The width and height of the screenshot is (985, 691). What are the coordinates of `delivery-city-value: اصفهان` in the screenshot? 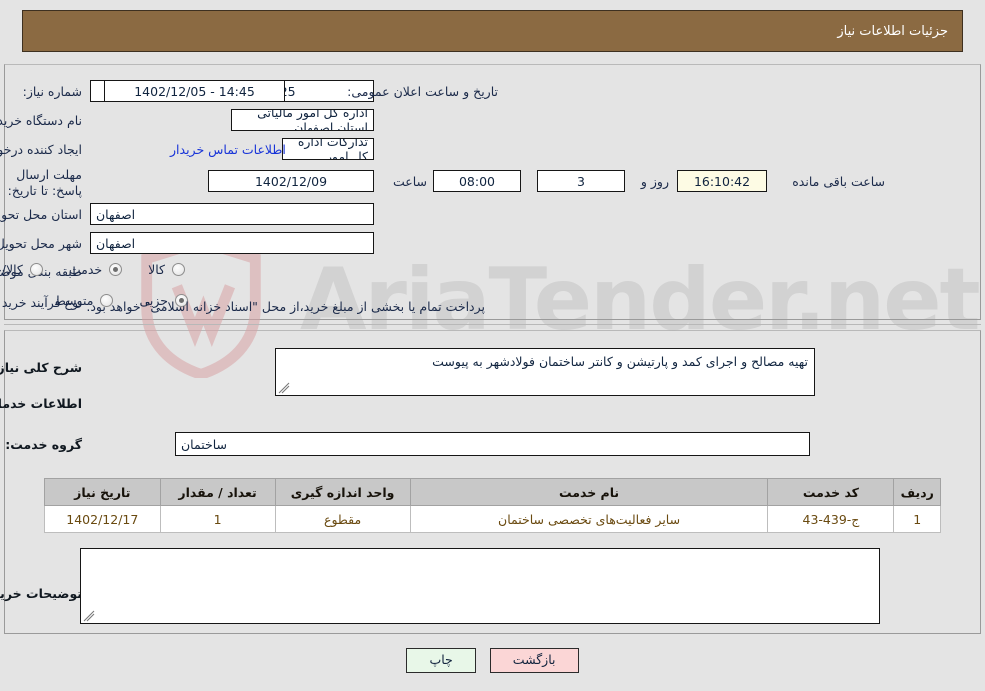 It's located at (232, 243).